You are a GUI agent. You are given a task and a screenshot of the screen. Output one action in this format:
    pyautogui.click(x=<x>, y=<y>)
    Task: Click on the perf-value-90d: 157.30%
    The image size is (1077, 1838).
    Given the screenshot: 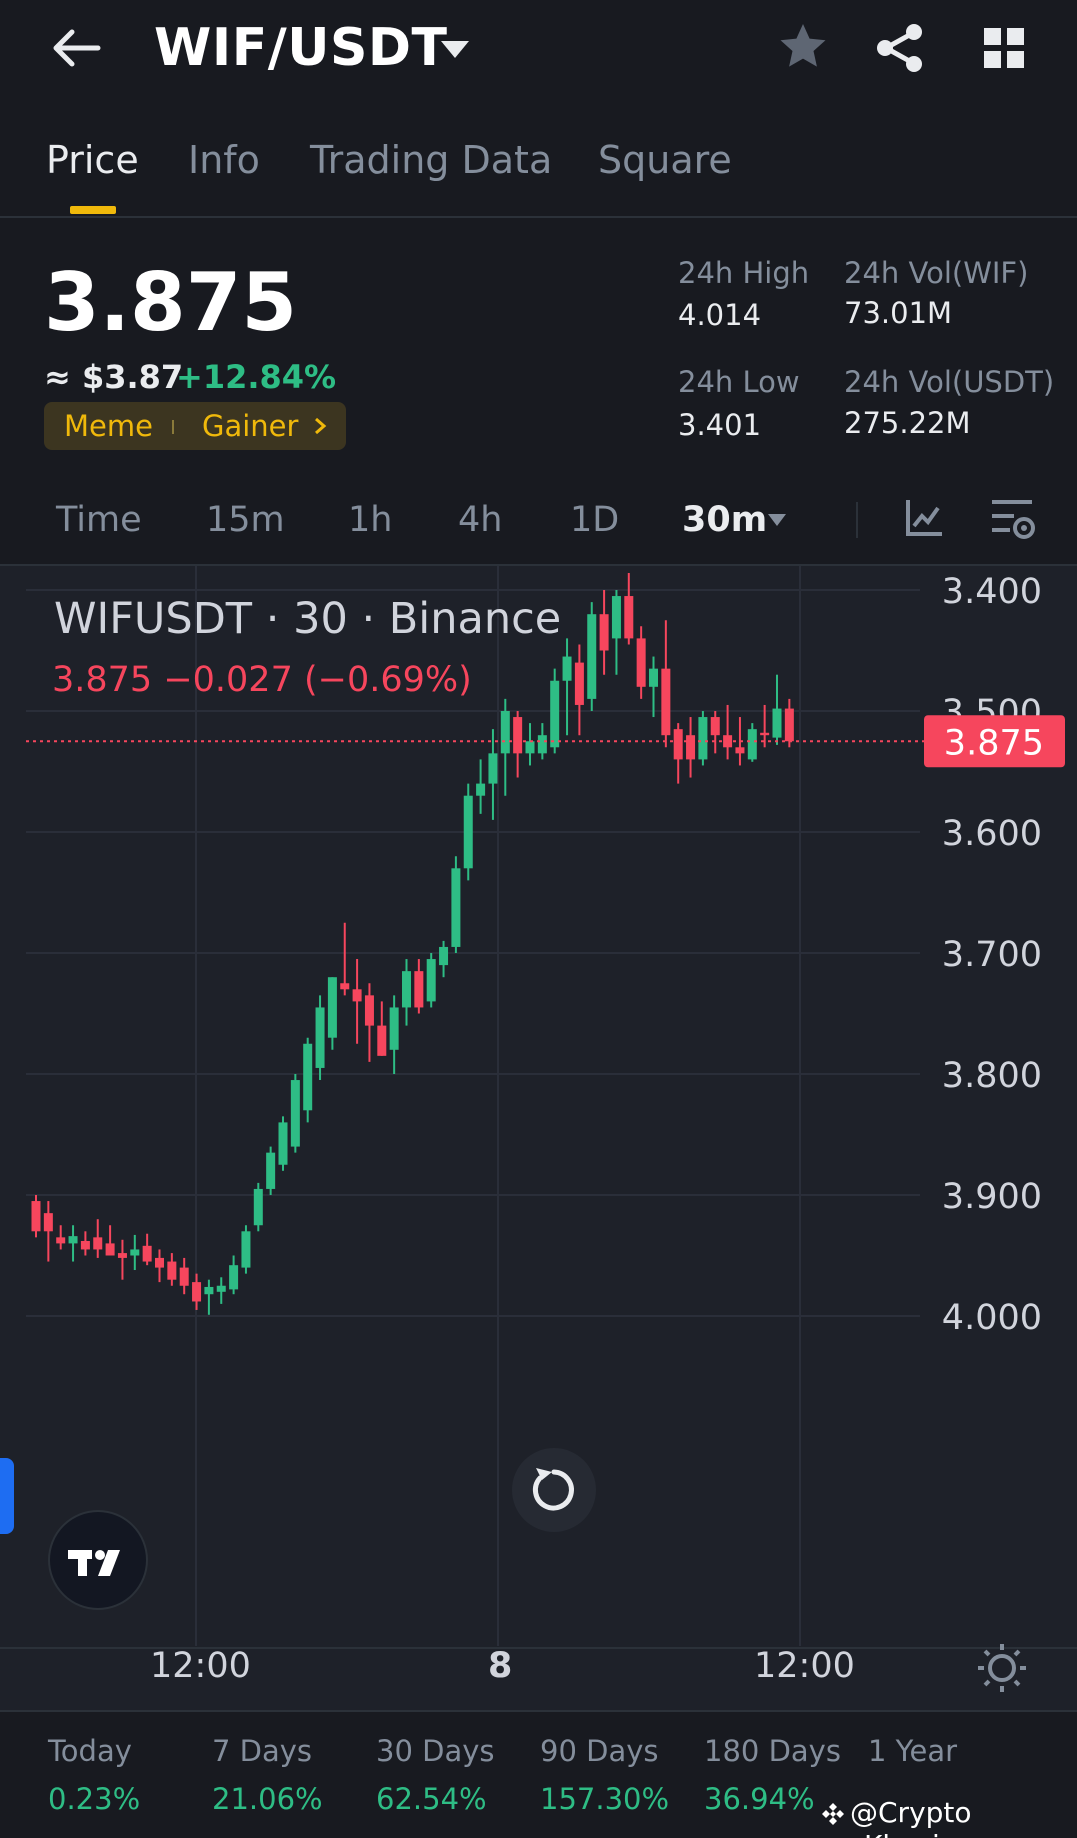 What is the action you would take?
    pyautogui.click(x=605, y=1799)
    